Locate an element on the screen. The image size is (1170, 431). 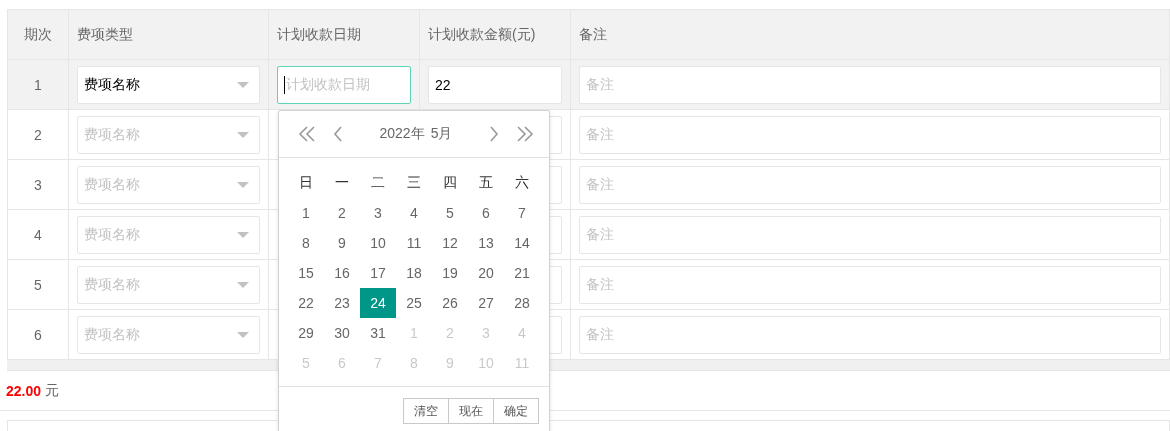
day-cell: 22 is located at coordinates (306, 303).